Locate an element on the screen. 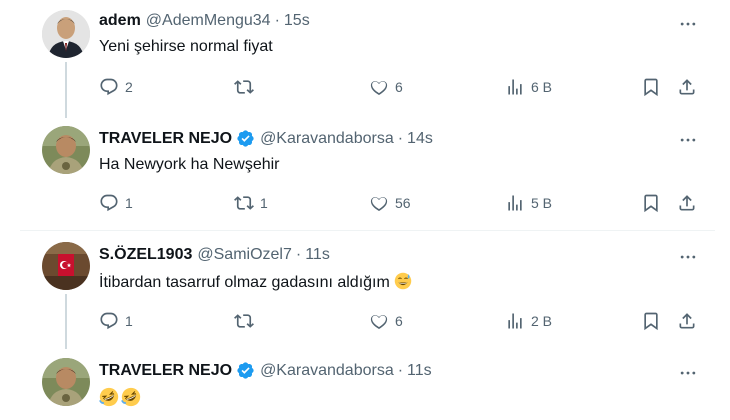 The image size is (730, 420). reply-count: 2 is located at coordinates (129, 87).